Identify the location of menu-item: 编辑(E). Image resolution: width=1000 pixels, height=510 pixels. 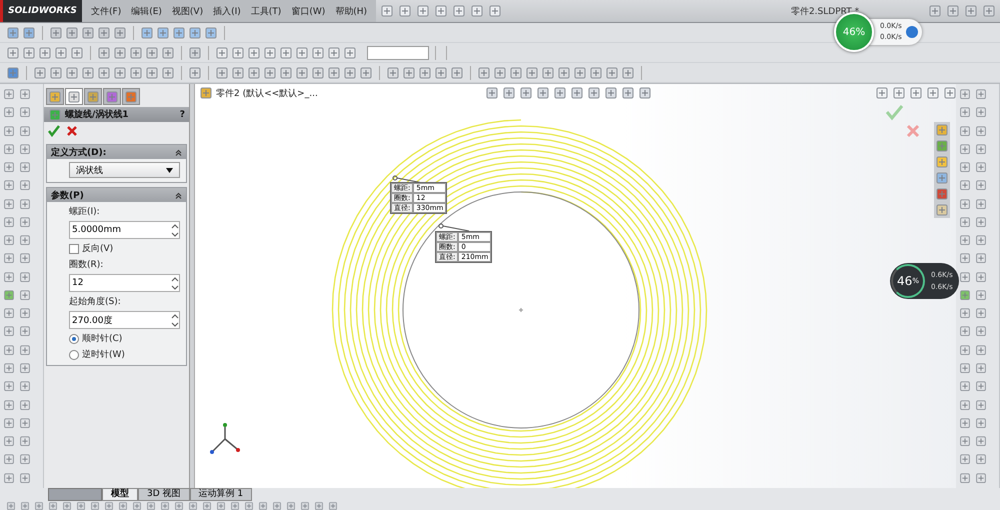
(146, 11).